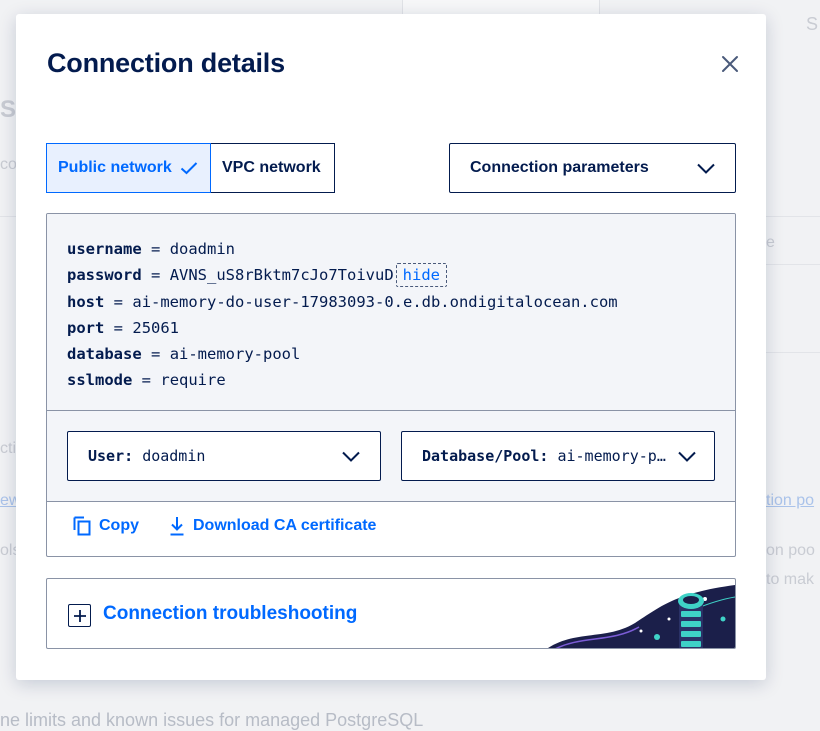  I want to click on background-link: tion po, so click(790, 500).